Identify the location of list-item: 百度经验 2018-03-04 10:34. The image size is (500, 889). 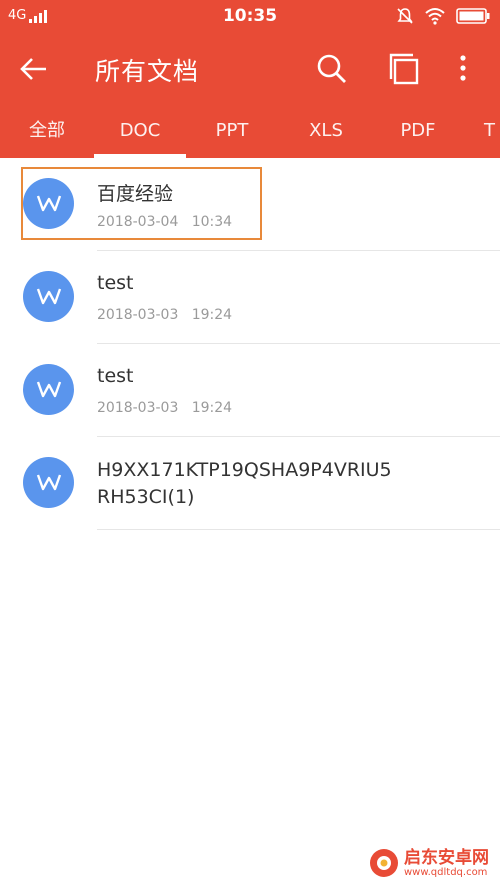
(250, 204).